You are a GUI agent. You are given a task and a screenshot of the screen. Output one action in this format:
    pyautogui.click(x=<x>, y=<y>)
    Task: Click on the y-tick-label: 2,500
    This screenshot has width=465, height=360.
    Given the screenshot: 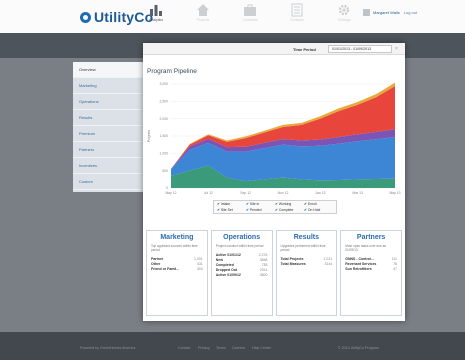 What is the action you would take?
    pyautogui.click(x=164, y=102)
    